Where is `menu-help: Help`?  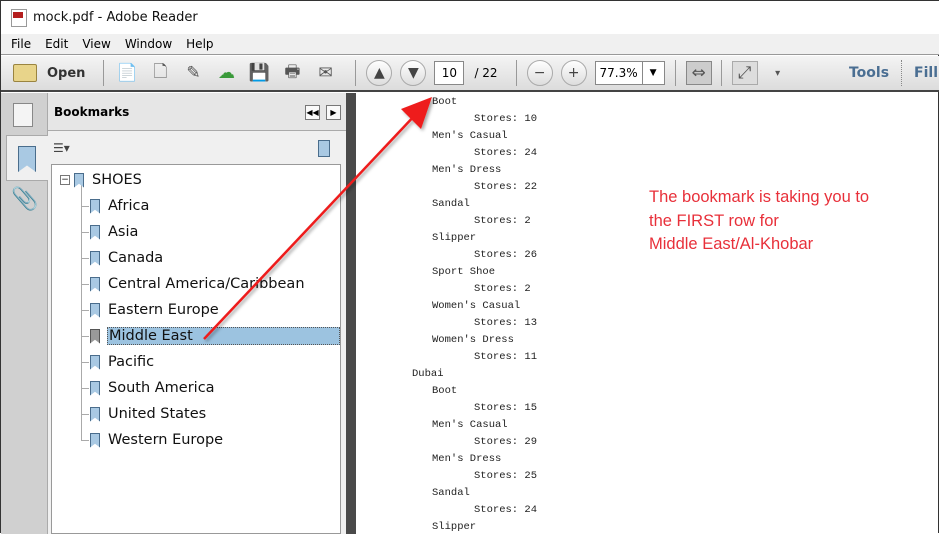 menu-help: Help is located at coordinates (197, 44).